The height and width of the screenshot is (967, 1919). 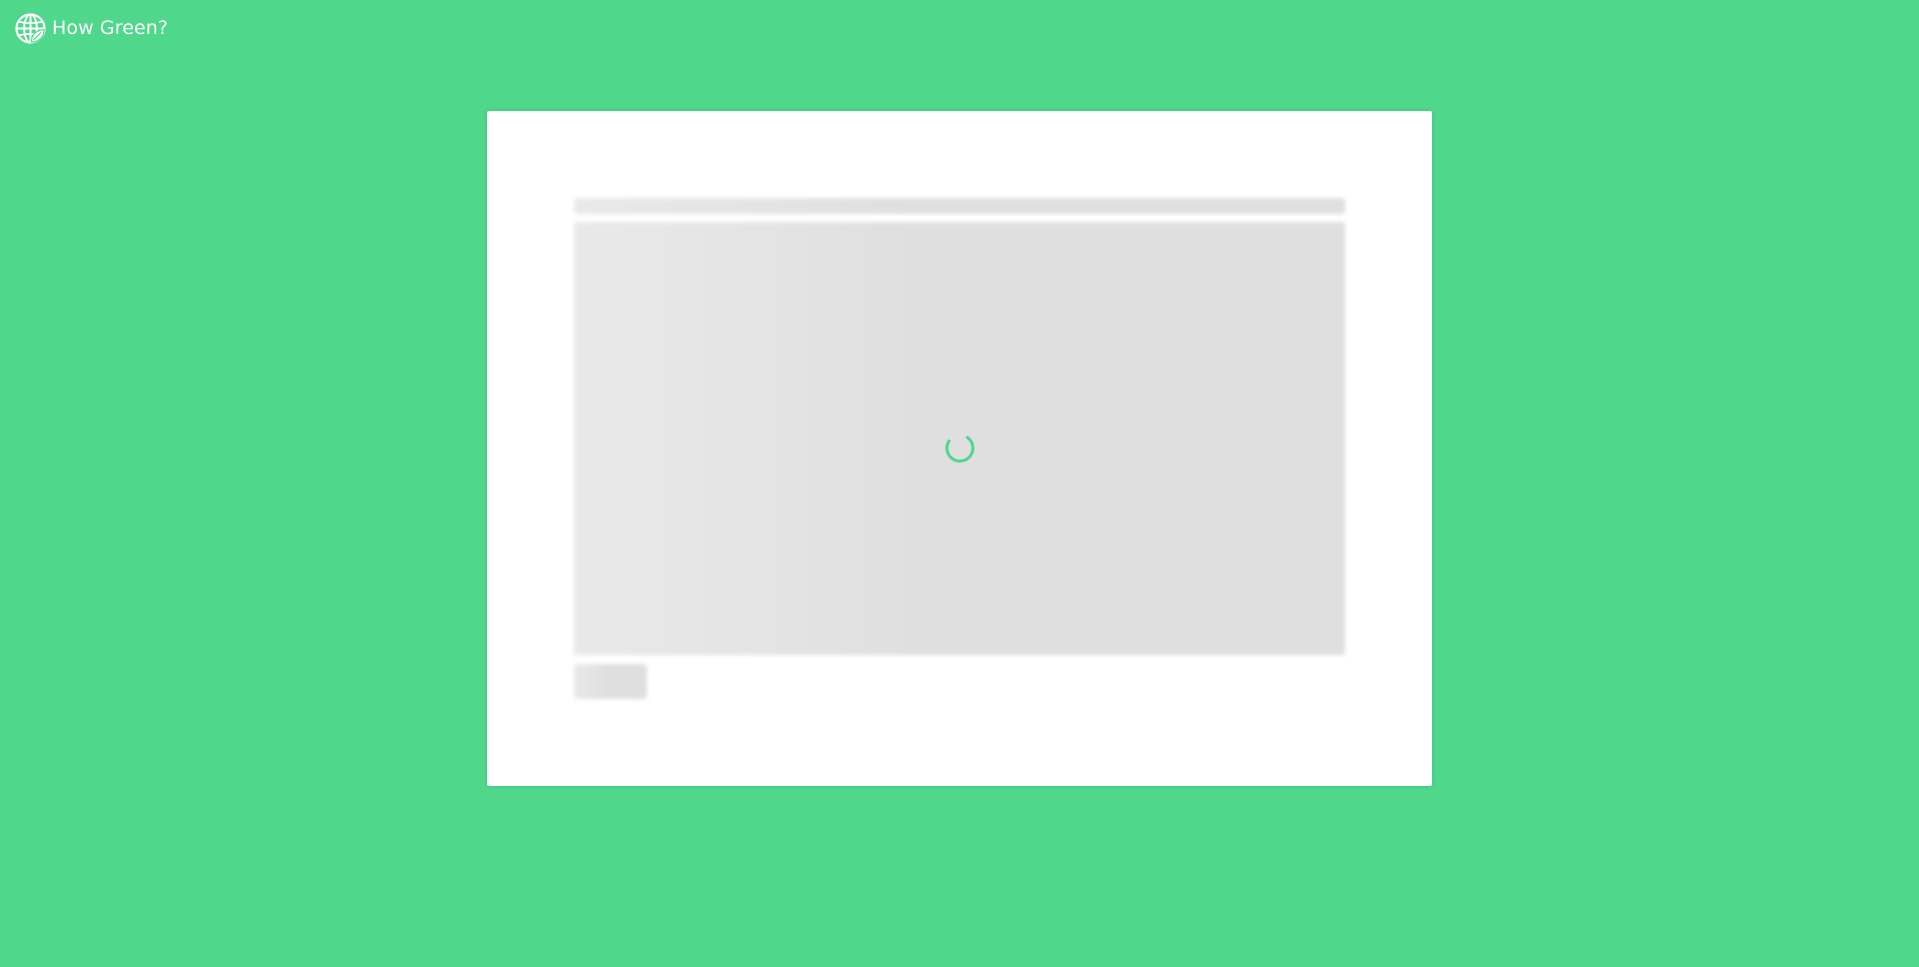 What do you see at coordinates (959, 206) in the screenshot?
I see `title-placeholder` at bounding box center [959, 206].